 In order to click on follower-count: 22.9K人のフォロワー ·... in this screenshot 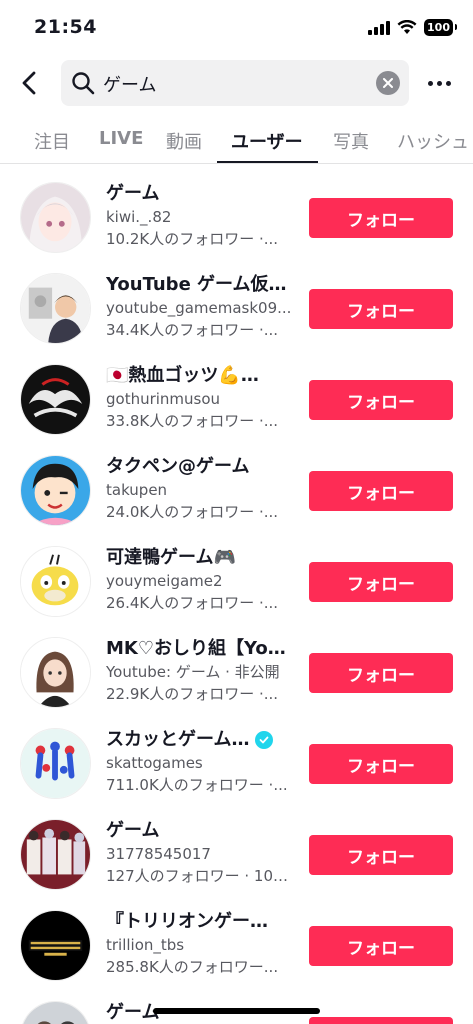, I will do `click(192, 694)`.